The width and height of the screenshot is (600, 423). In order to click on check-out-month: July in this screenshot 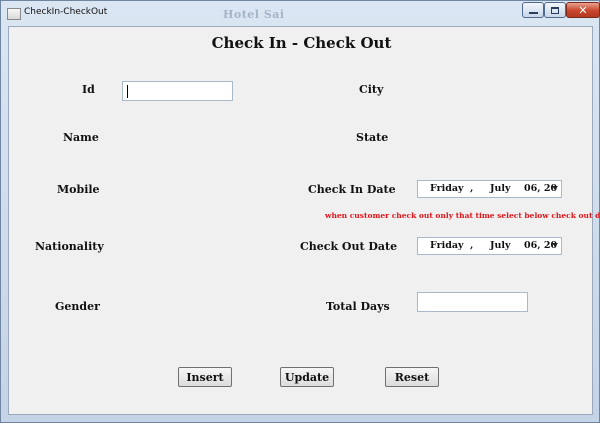, I will do `click(500, 245)`.